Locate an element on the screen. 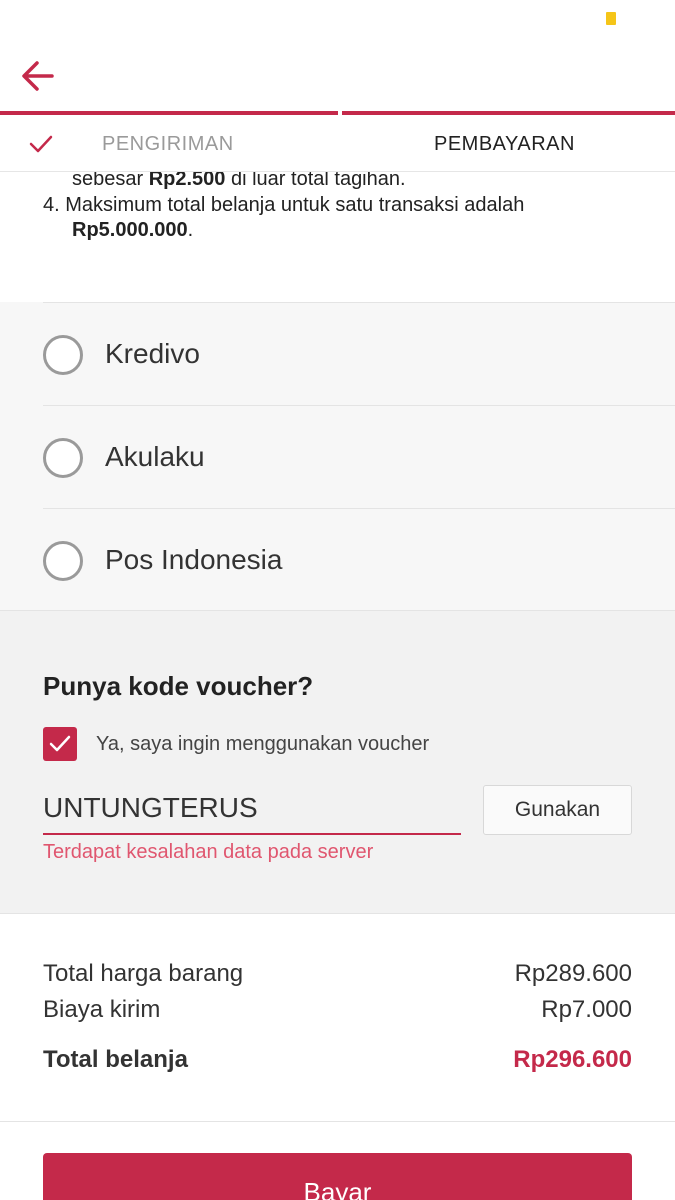 Image resolution: width=675 pixels, height=1200 pixels. voucher-title: Punya kode voucher? is located at coordinates (178, 686).